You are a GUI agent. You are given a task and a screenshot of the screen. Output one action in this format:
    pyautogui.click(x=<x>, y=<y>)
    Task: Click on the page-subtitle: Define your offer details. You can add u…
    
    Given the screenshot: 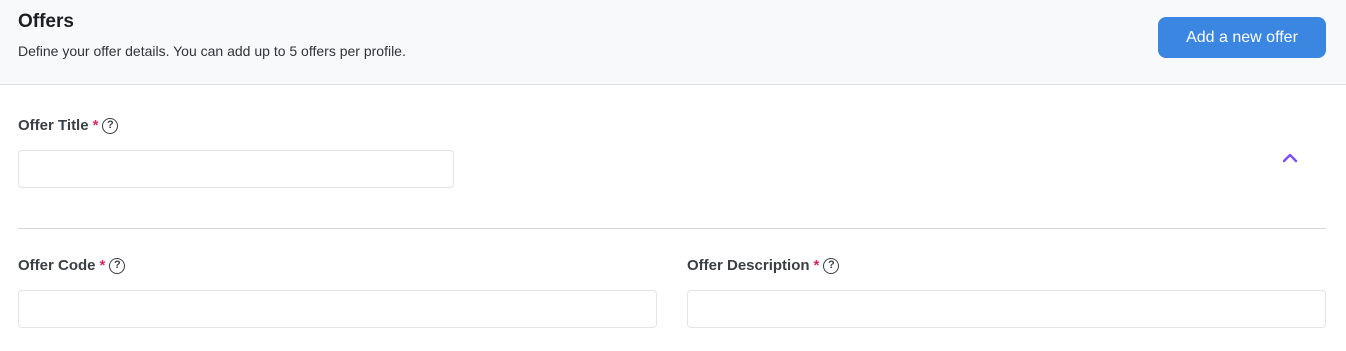 What is the action you would take?
    pyautogui.click(x=212, y=51)
    